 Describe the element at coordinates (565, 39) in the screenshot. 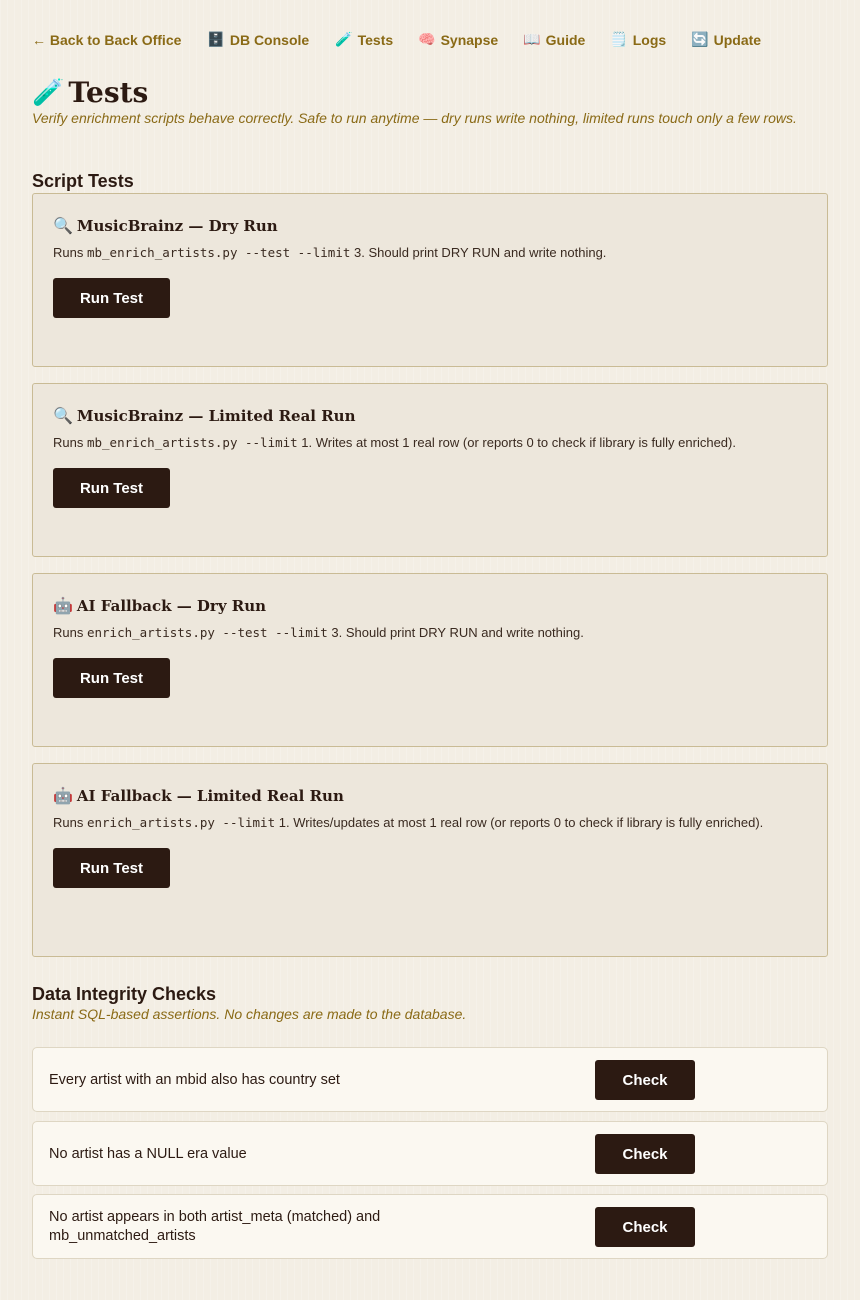

I see `guide-label: Guide` at that location.